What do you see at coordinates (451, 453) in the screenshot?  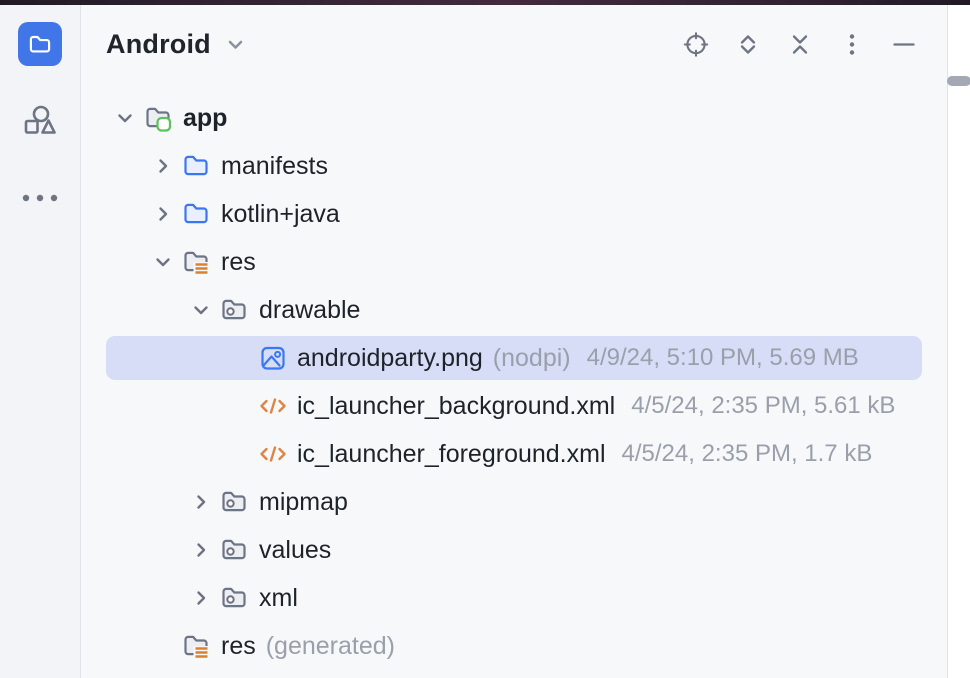 I see `node-label: ic_launcher_foreground.xml` at bounding box center [451, 453].